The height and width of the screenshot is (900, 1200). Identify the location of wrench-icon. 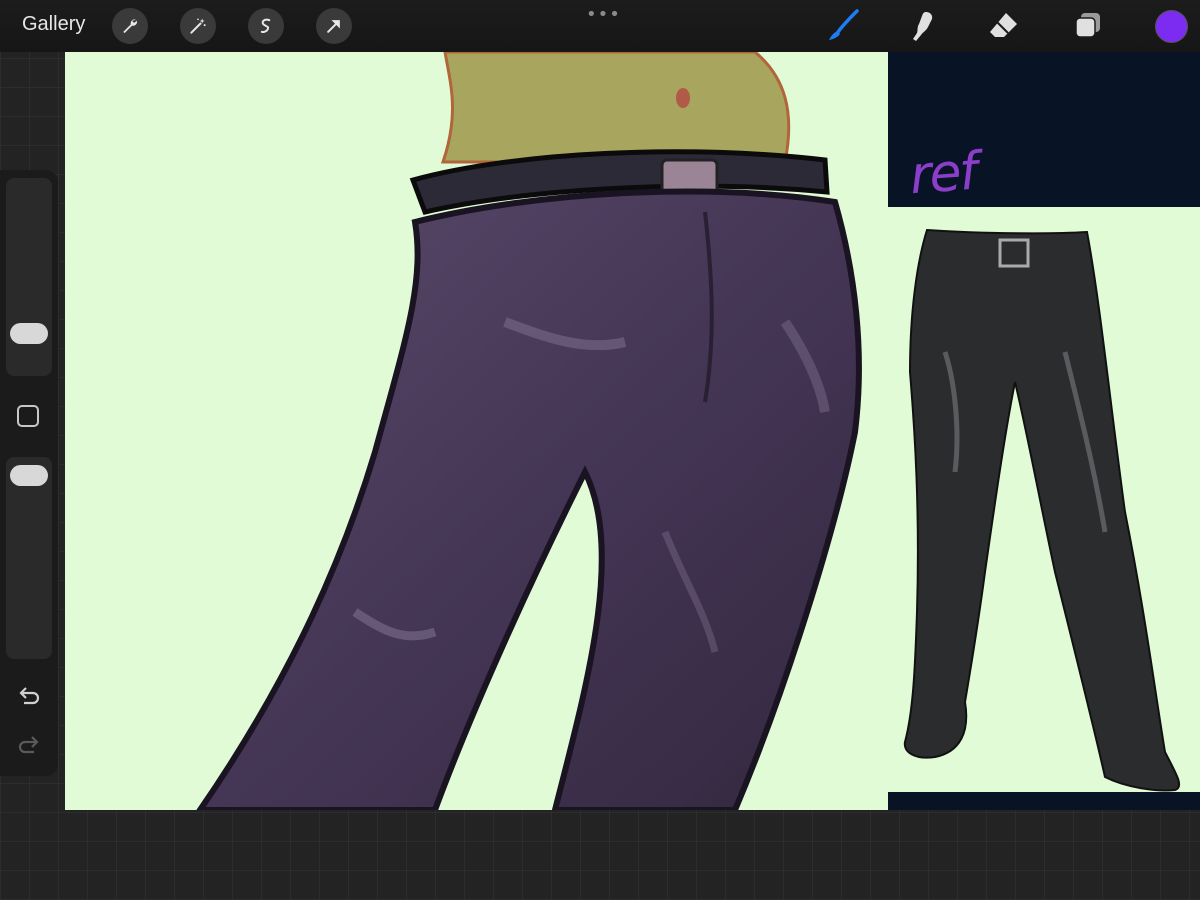
(130, 26).